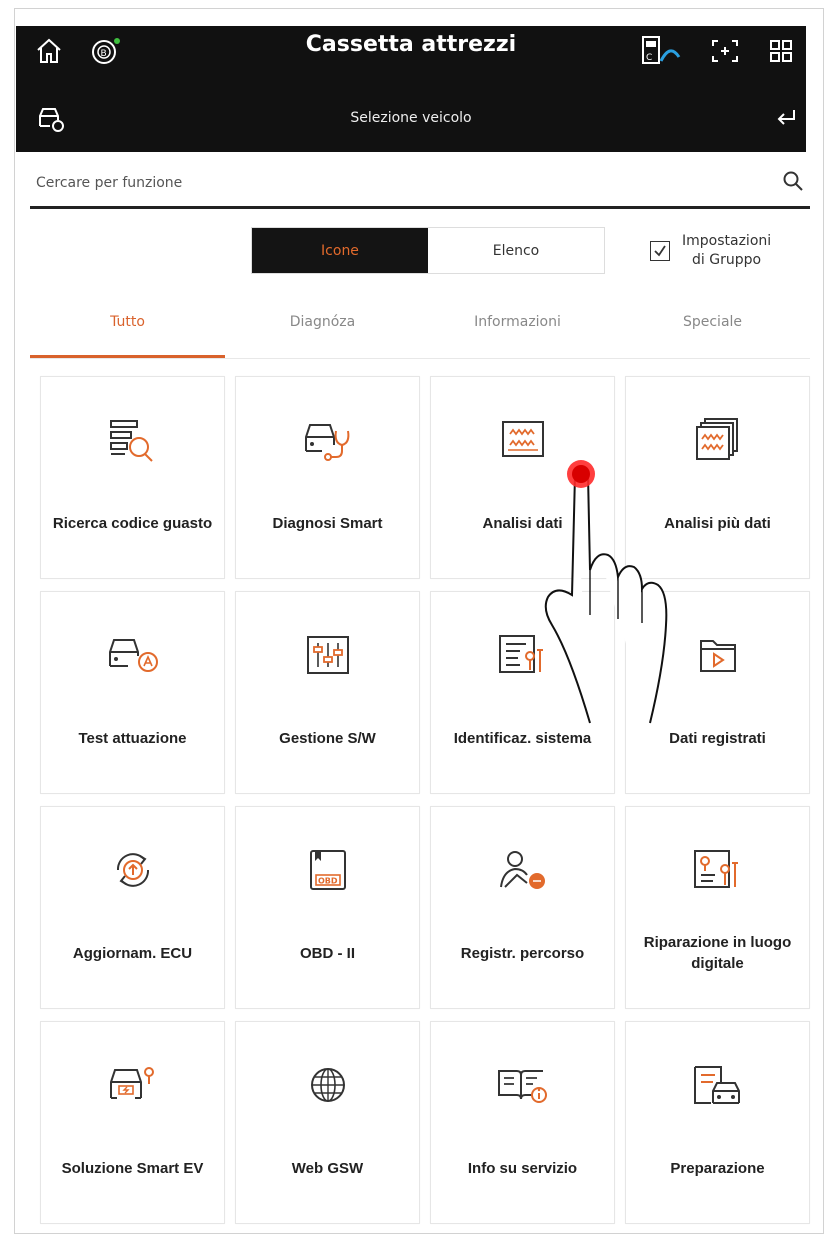 The height and width of the screenshot is (1234, 824). Describe the element at coordinates (649, 58) in the screenshot. I see `svg-text: C` at that location.